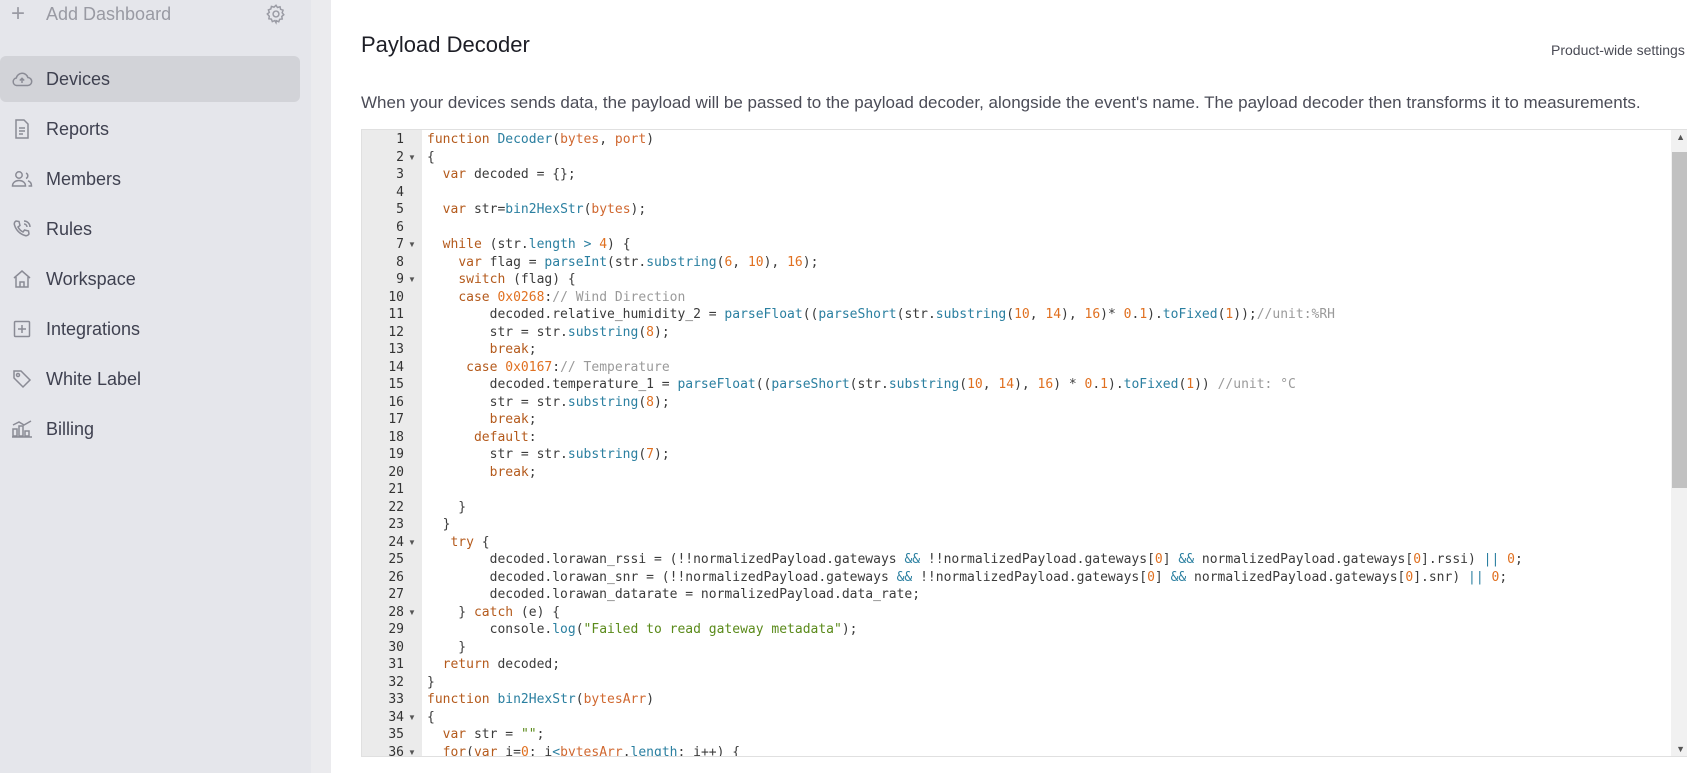  What do you see at coordinates (109, 13) in the screenshot?
I see `add-dashboard-label: Add Dashboard` at bounding box center [109, 13].